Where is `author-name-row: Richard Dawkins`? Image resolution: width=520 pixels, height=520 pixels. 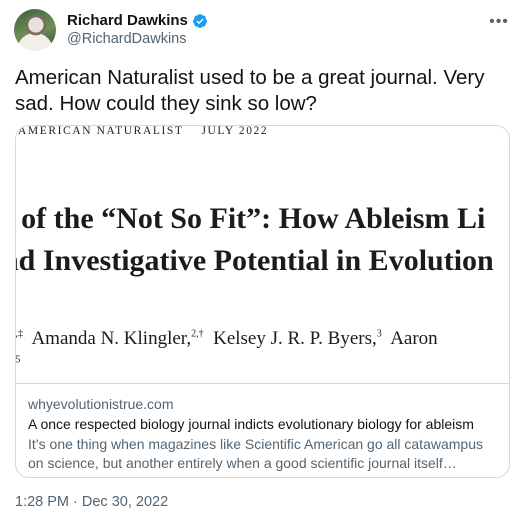 author-name-row: Richard Dawkins is located at coordinates (137, 20).